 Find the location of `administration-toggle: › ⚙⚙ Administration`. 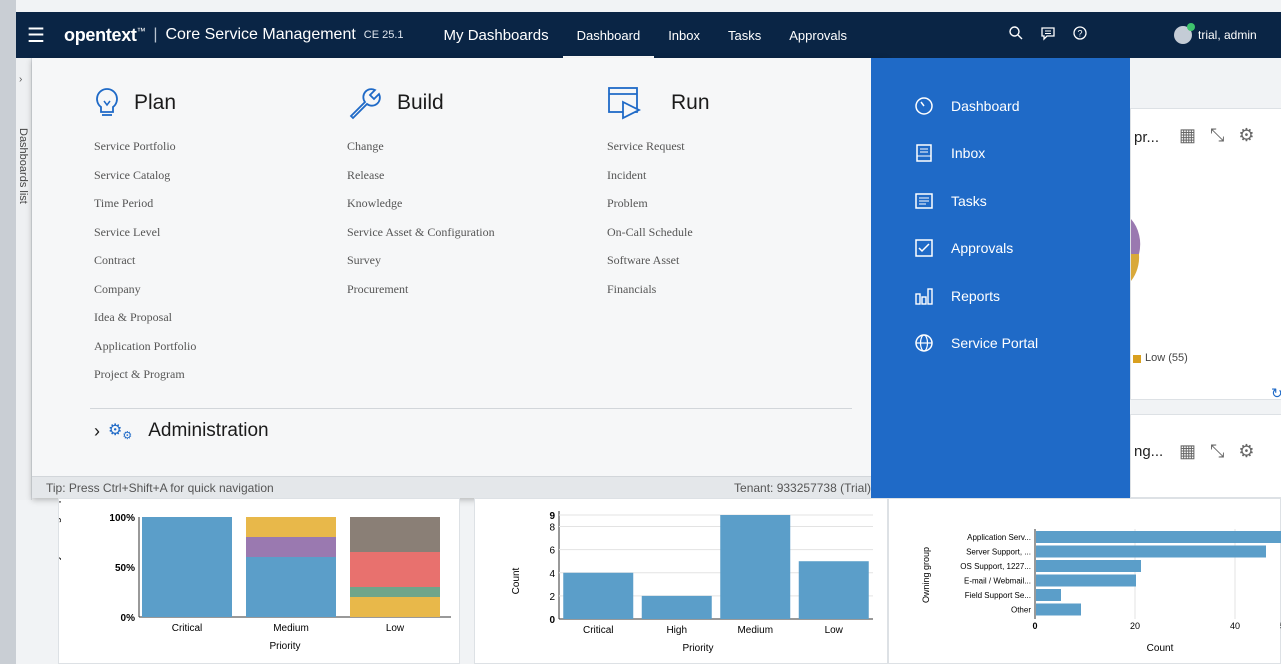

administration-toggle: › ⚙⚙ Administration is located at coordinates (181, 431).